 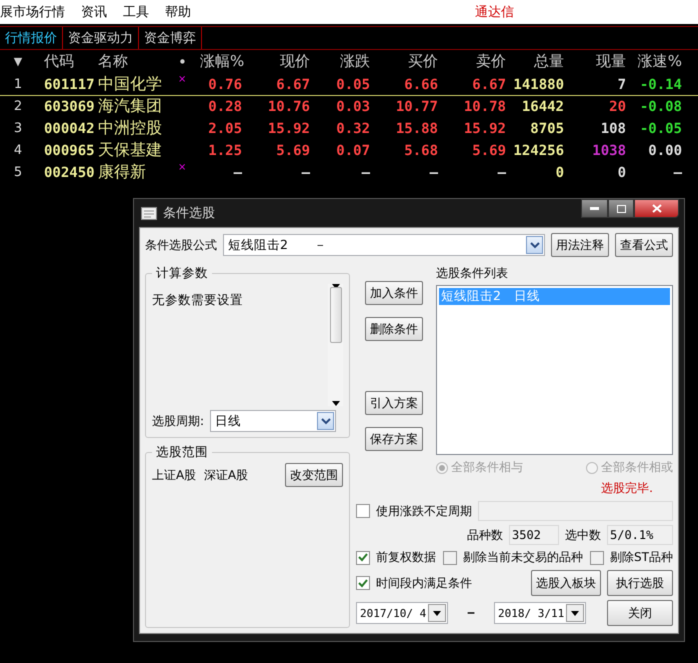 What do you see at coordinates (69, 150) in the screenshot?
I see `stock-code: 000965` at bounding box center [69, 150].